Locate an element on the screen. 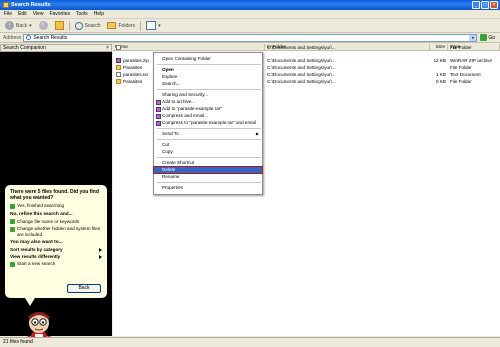  menu-view: View is located at coordinates (38, 14).